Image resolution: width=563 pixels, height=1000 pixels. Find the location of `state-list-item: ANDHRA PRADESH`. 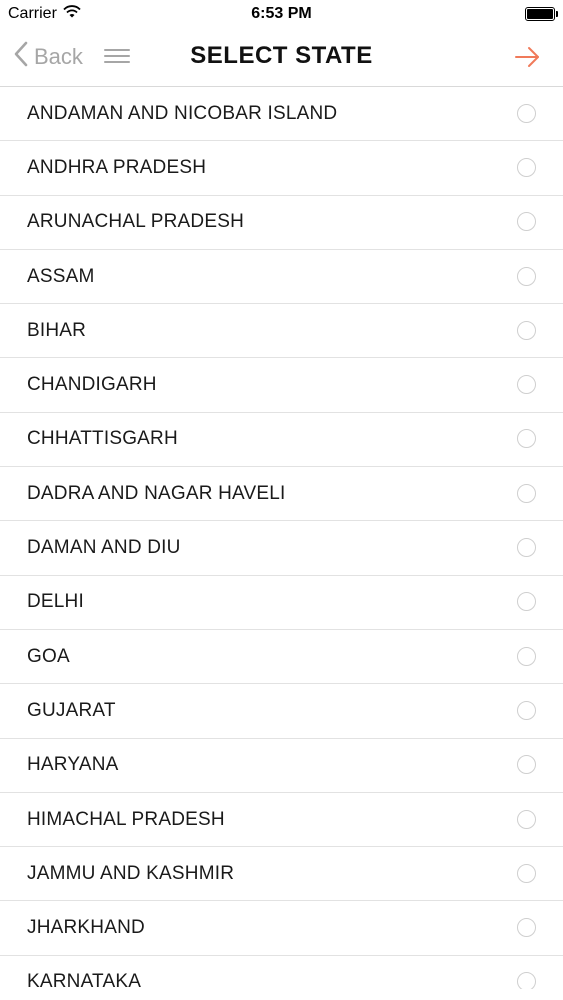

state-list-item: ANDHRA PRADESH is located at coordinates (281, 168).